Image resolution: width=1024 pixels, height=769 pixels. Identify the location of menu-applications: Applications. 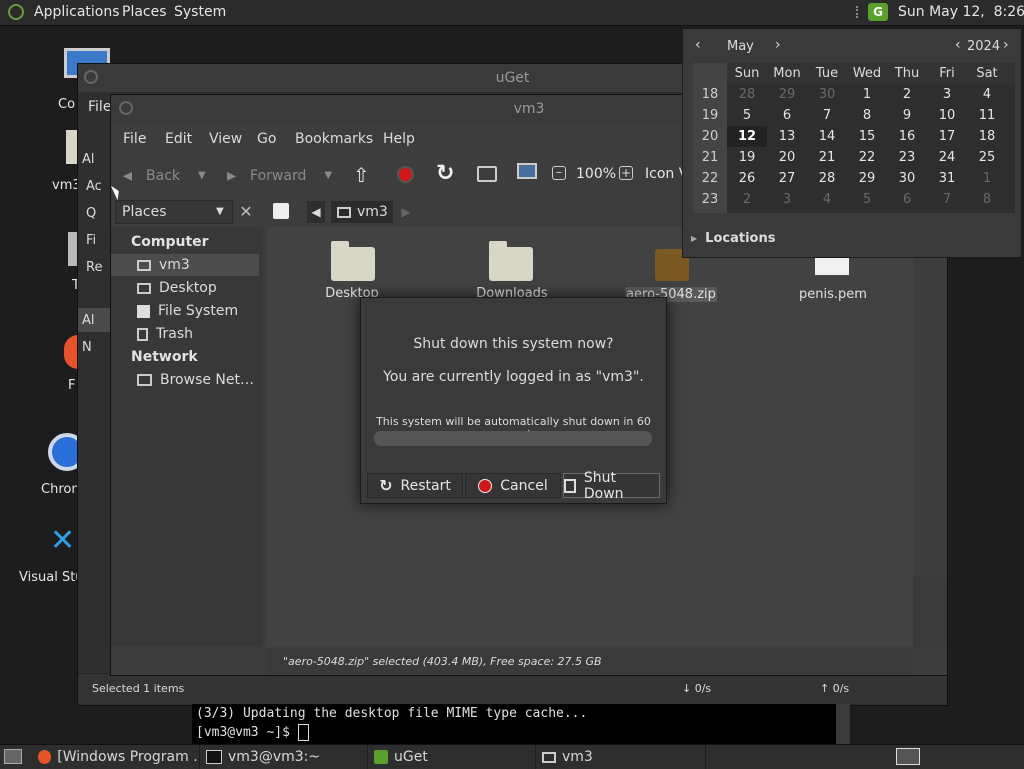
(77, 12).